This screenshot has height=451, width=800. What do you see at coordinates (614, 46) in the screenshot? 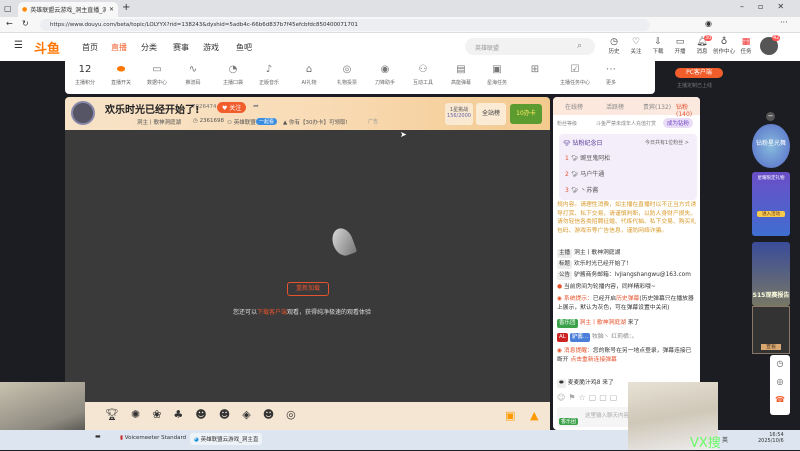
I see `history-button: ◷ 历史` at bounding box center [614, 46].